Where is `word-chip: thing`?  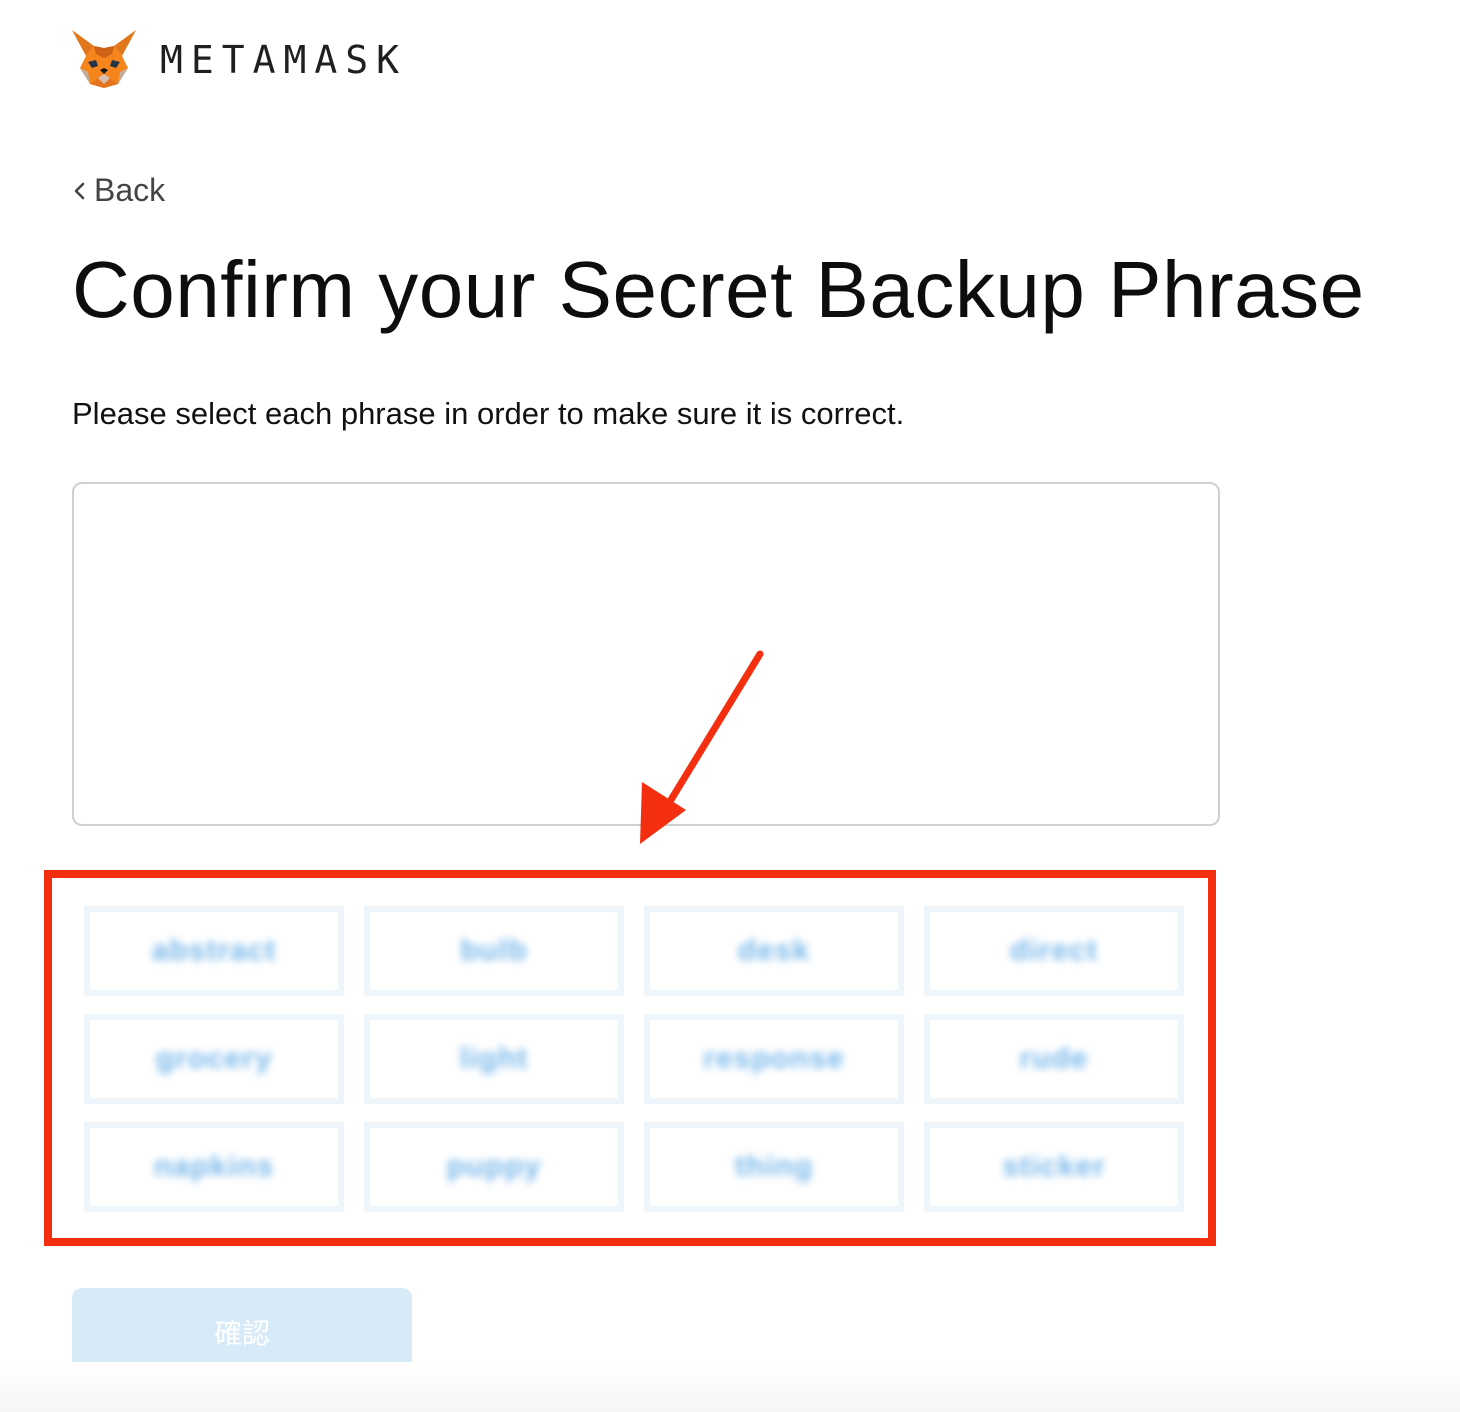
word-chip: thing is located at coordinates (774, 1167).